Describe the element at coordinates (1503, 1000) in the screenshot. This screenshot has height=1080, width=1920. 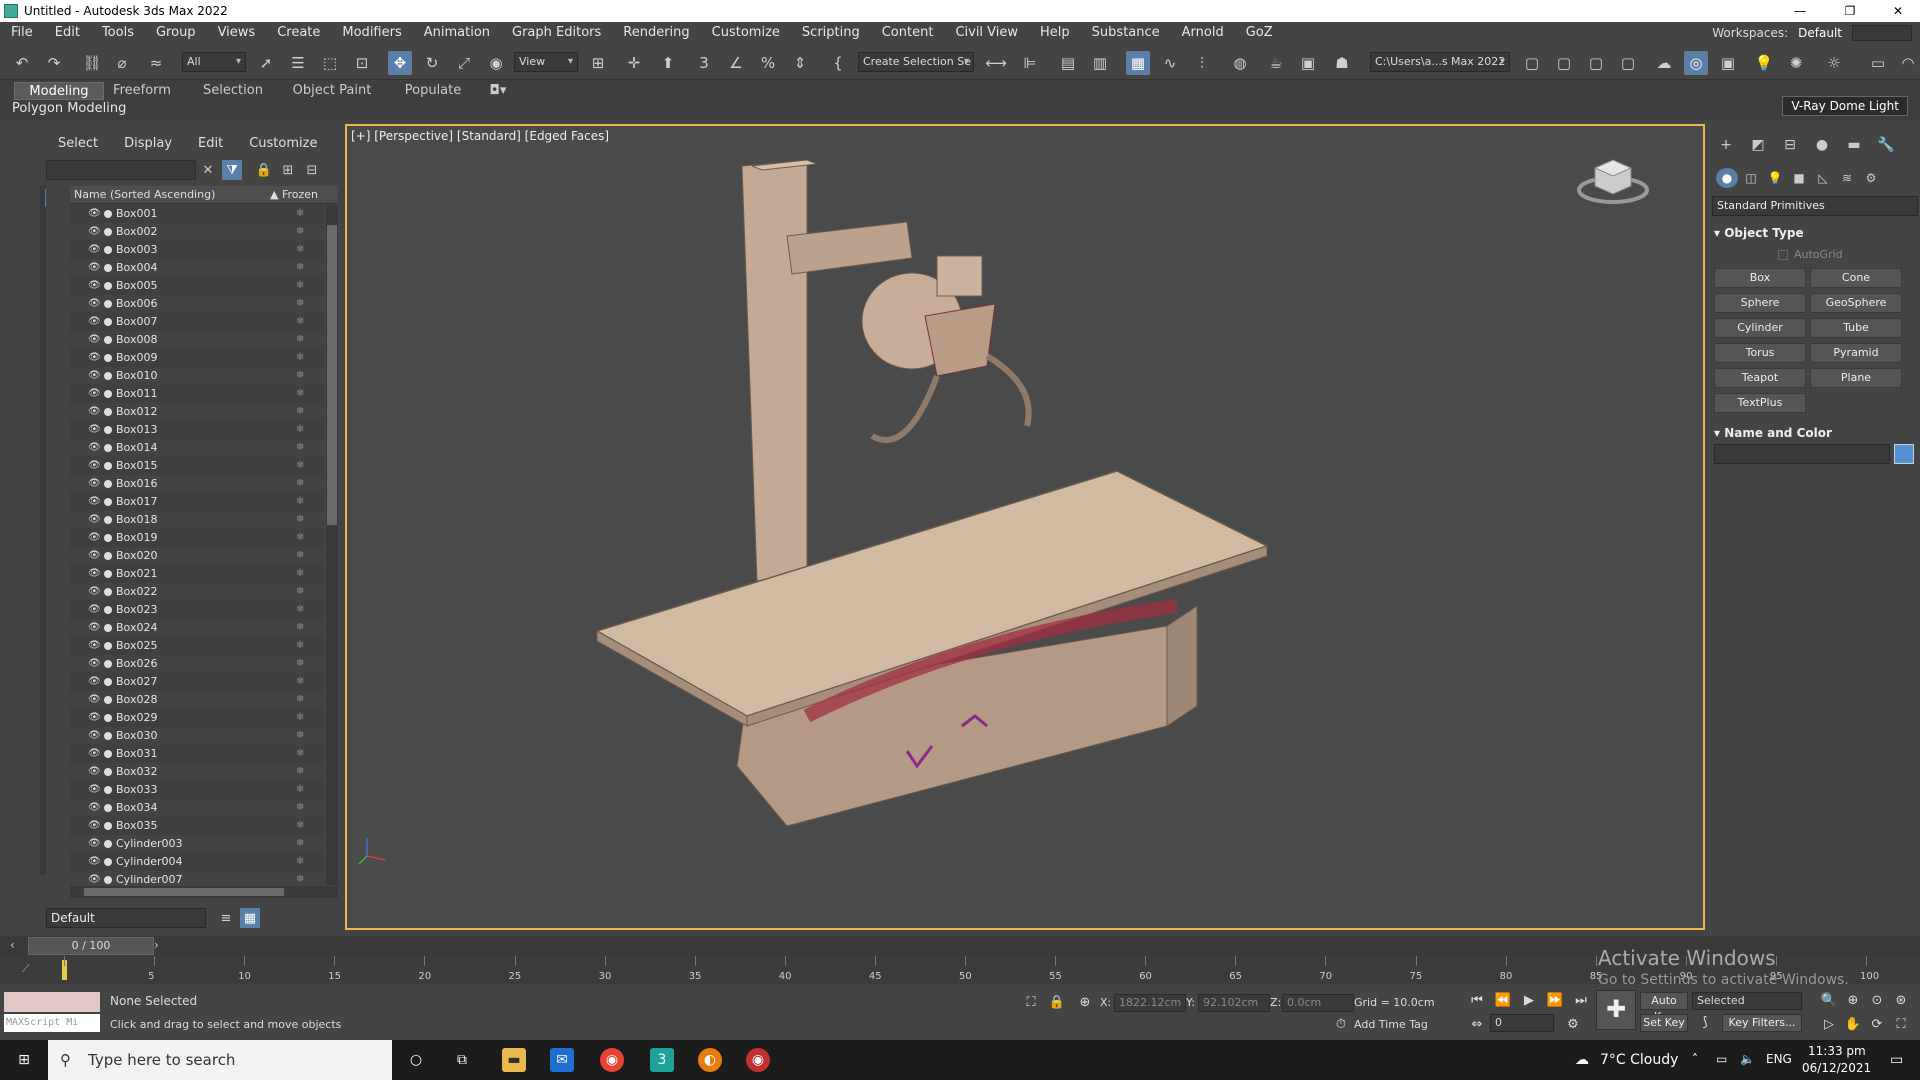
I see `prev-key-icon: ⏪` at that location.